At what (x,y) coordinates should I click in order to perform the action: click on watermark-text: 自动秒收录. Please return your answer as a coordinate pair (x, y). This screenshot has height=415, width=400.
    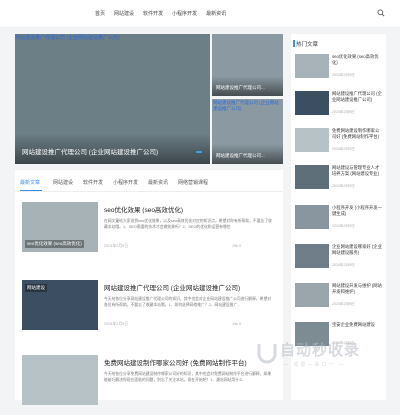
    Looking at the image, I should click on (320, 350).